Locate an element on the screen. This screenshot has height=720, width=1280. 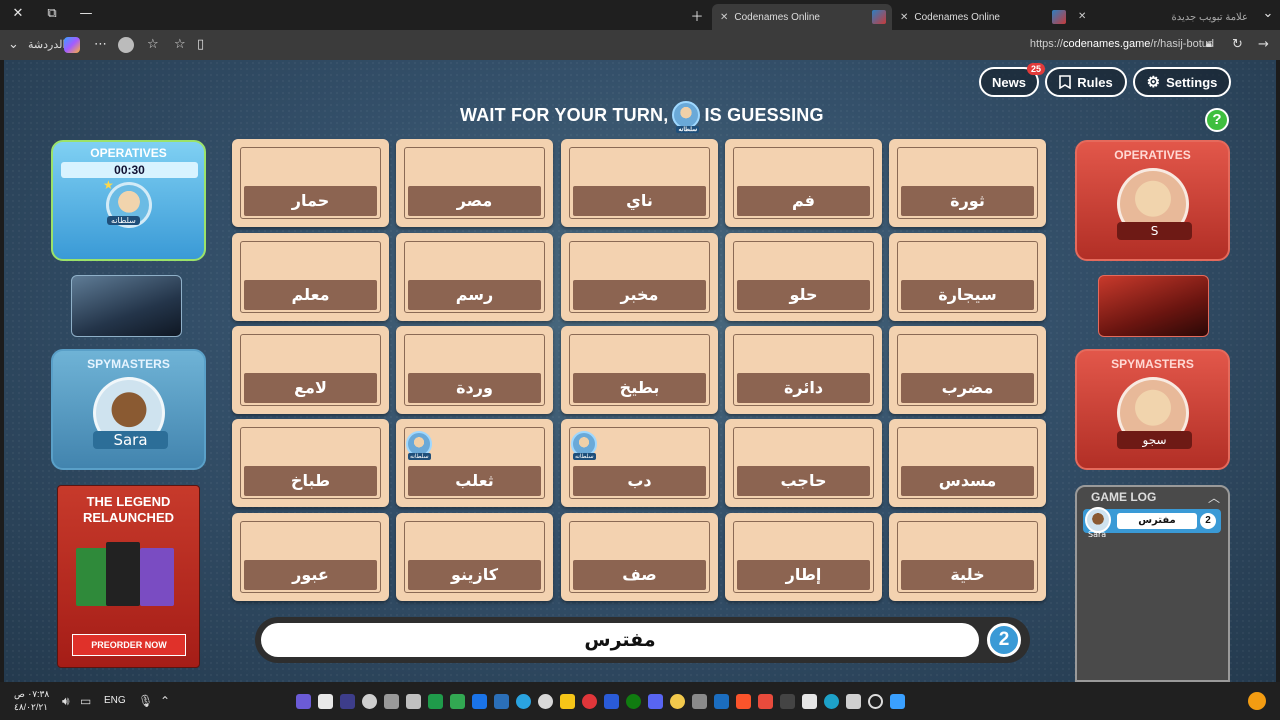
chevron-up-icon: ︿ is located at coordinates (1214, 497).